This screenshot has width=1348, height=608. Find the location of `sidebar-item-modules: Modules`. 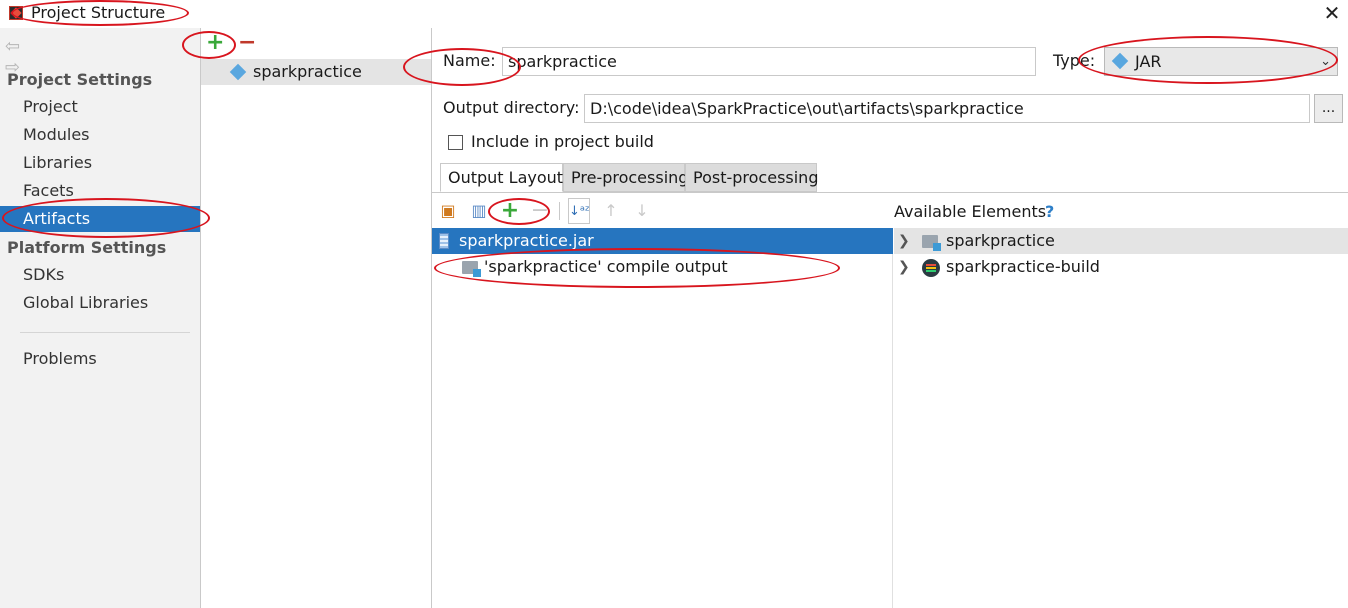

sidebar-item-modules: Modules is located at coordinates (100, 135).